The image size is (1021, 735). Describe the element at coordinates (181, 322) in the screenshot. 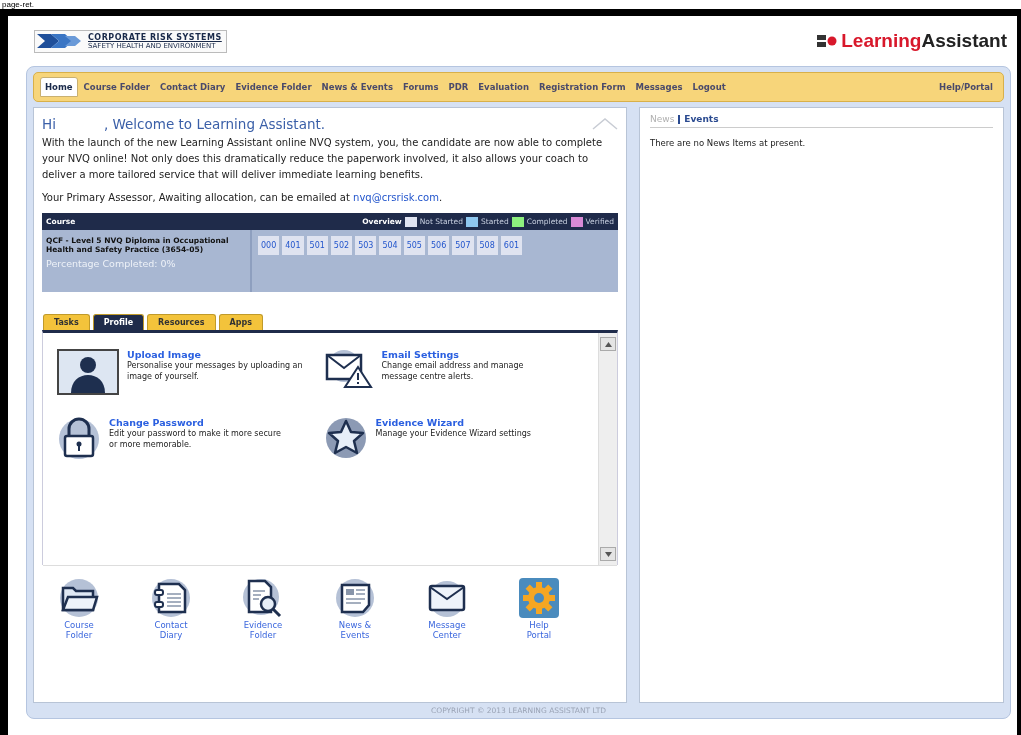

I see `tab: Resources` at that location.